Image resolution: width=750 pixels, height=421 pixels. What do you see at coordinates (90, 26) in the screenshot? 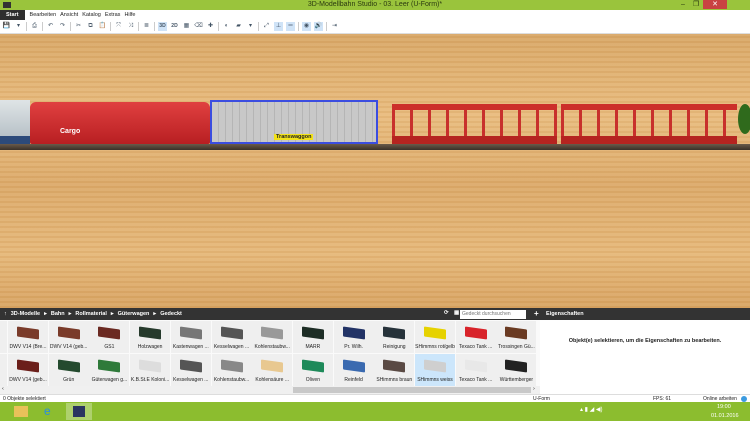
I see `copy-icon: ⧉` at bounding box center [90, 26].